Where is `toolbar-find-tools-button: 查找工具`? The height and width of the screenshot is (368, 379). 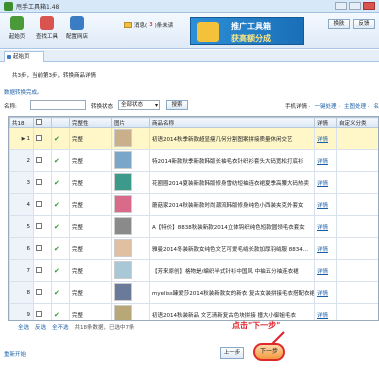 toolbar-find-tools-button: 查找工具 is located at coordinates (47, 31).